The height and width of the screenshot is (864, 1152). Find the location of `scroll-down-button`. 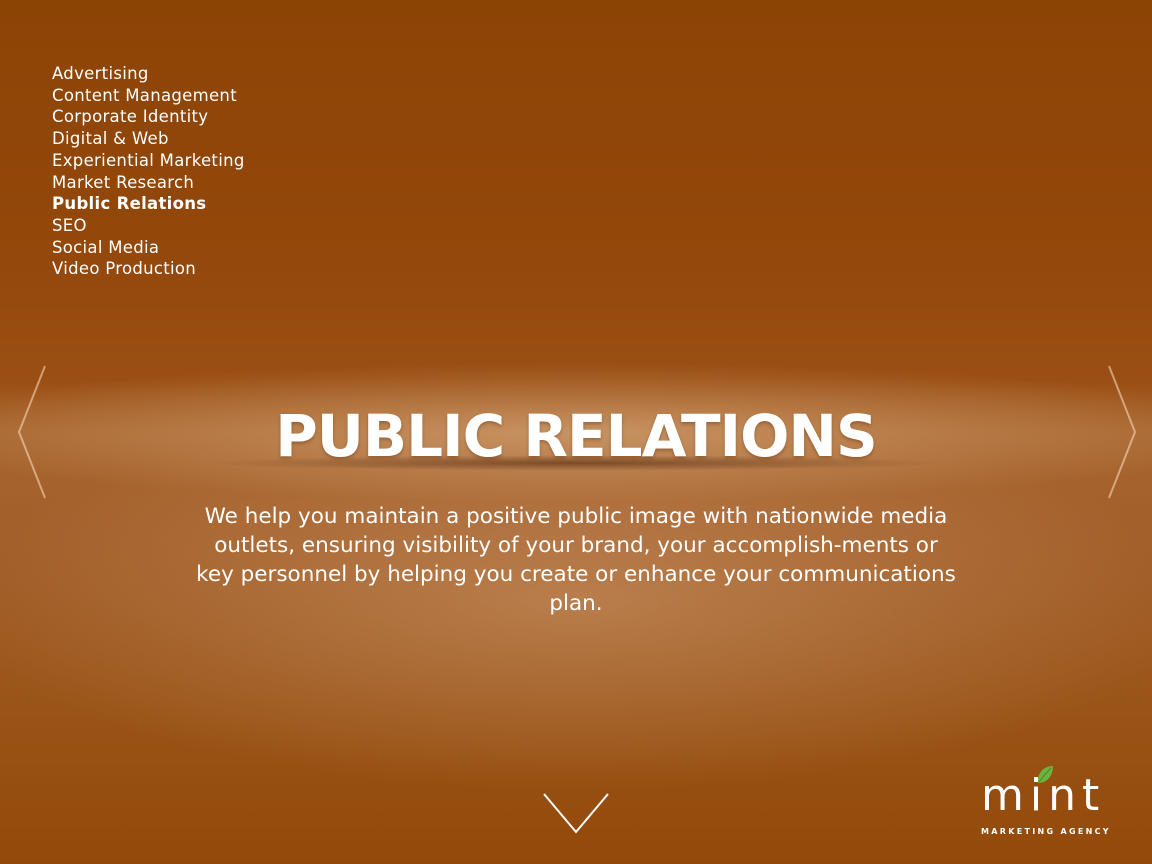

scroll-down-button is located at coordinates (576, 815).